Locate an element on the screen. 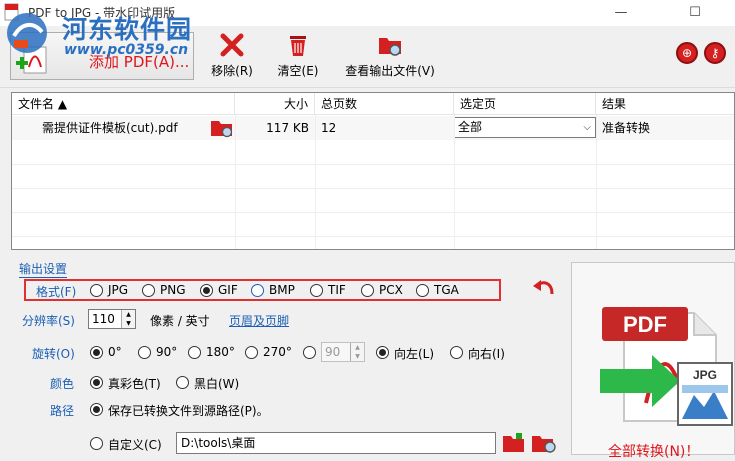 This screenshot has width=735, height=461. path-option-custom: 自定义(C) is located at coordinates (135, 445).